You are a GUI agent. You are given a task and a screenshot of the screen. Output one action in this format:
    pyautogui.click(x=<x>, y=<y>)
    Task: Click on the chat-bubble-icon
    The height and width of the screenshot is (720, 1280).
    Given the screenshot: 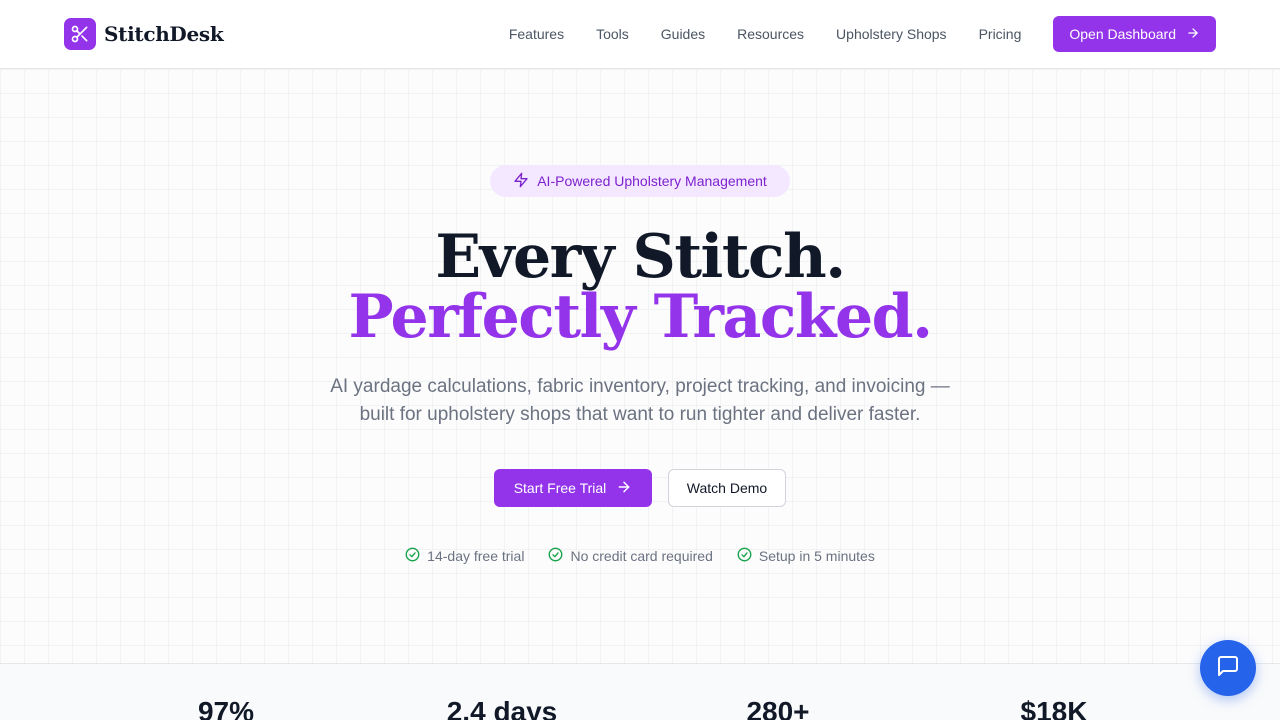 What is the action you would take?
    pyautogui.click(x=1228, y=668)
    